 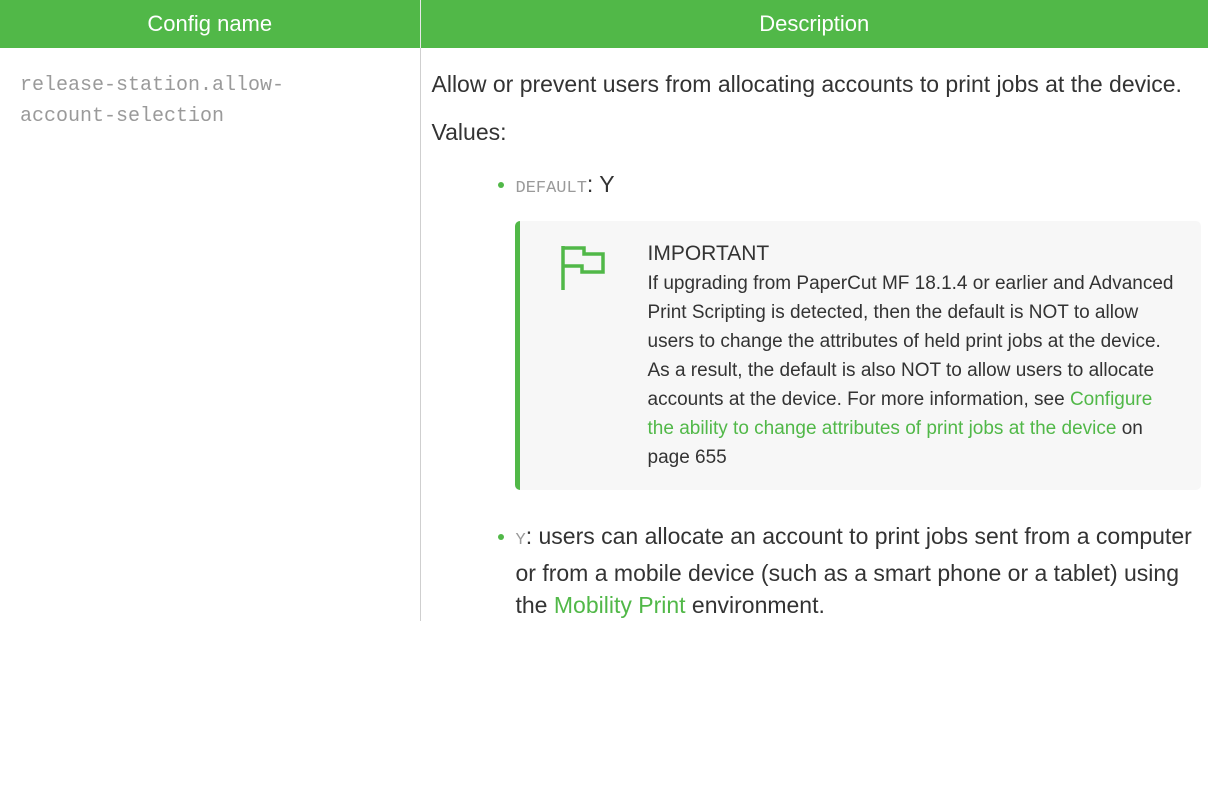 What do you see at coordinates (814, 24) in the screenshot?
I see `header-description: Description` at bounding box center [814, 24].